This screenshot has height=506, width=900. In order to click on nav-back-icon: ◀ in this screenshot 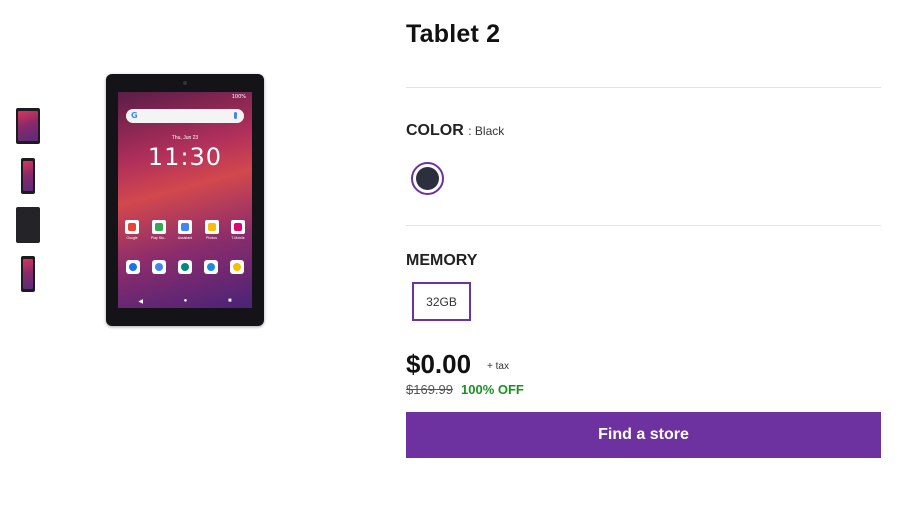, I will do `click(140, 302)`.